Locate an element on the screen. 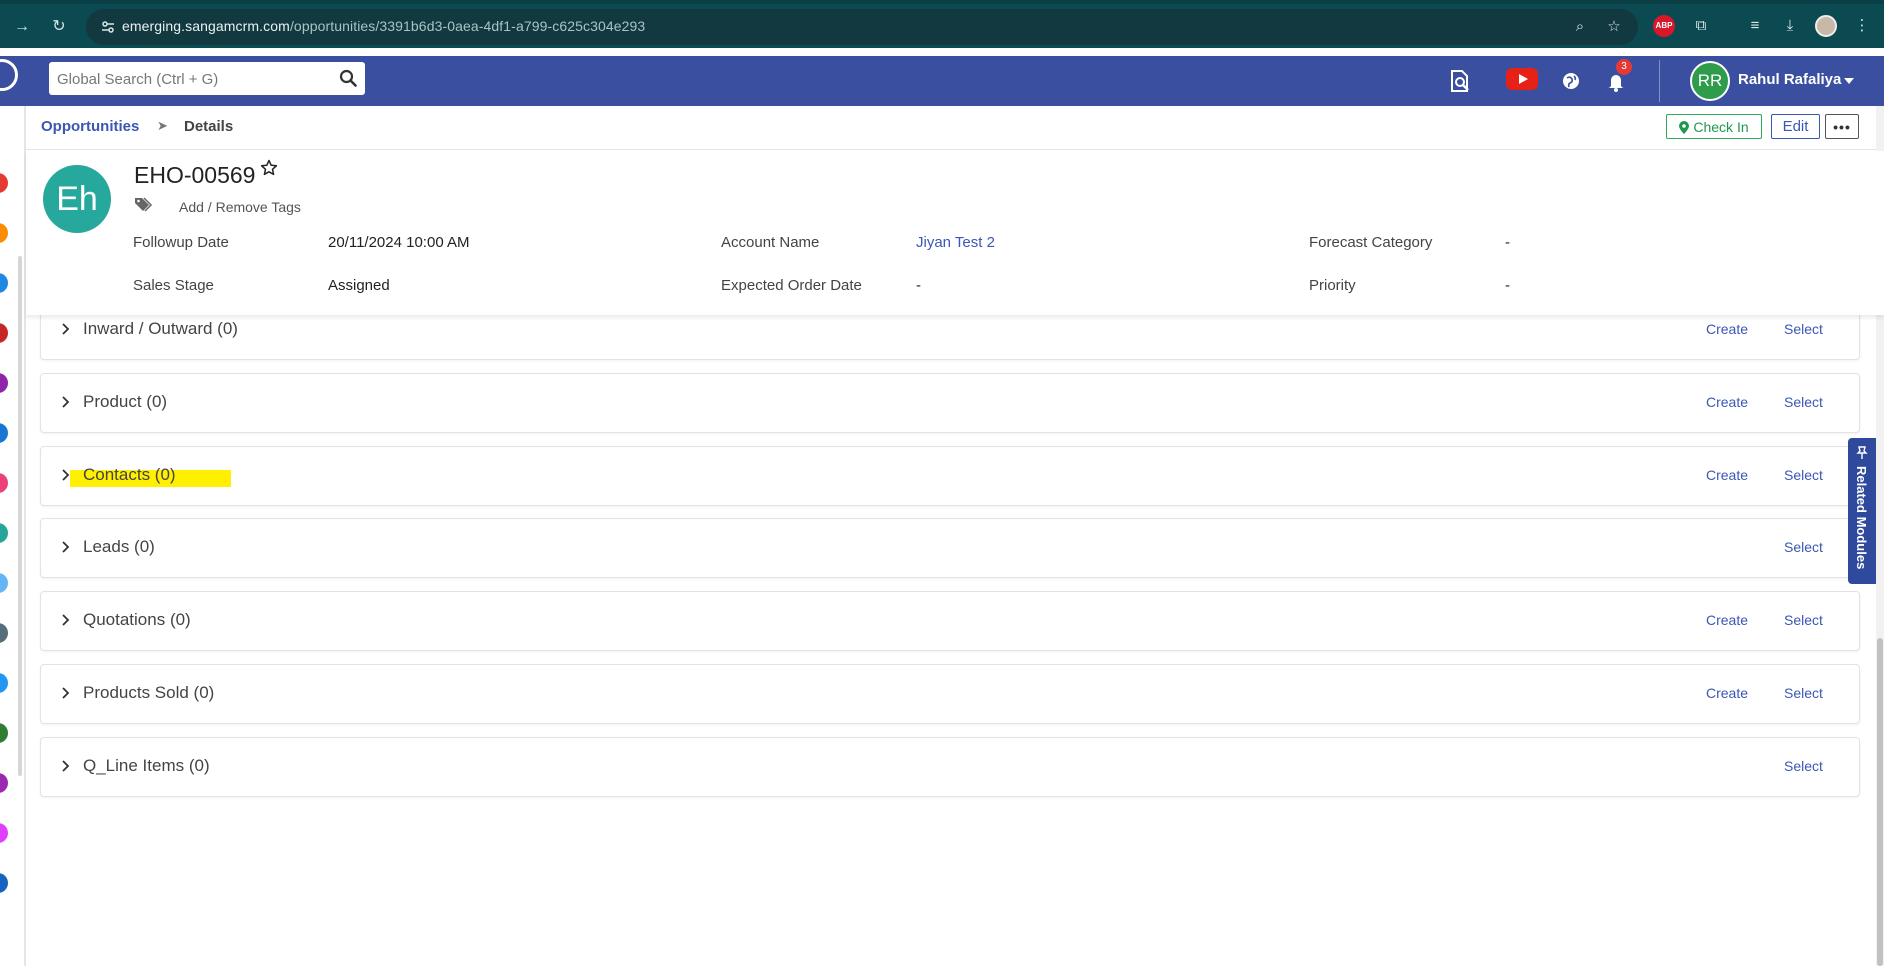 This screenshot has width=1884, height=966. field-value-sales-stage: Assigned is located at coordinates (359, 285).